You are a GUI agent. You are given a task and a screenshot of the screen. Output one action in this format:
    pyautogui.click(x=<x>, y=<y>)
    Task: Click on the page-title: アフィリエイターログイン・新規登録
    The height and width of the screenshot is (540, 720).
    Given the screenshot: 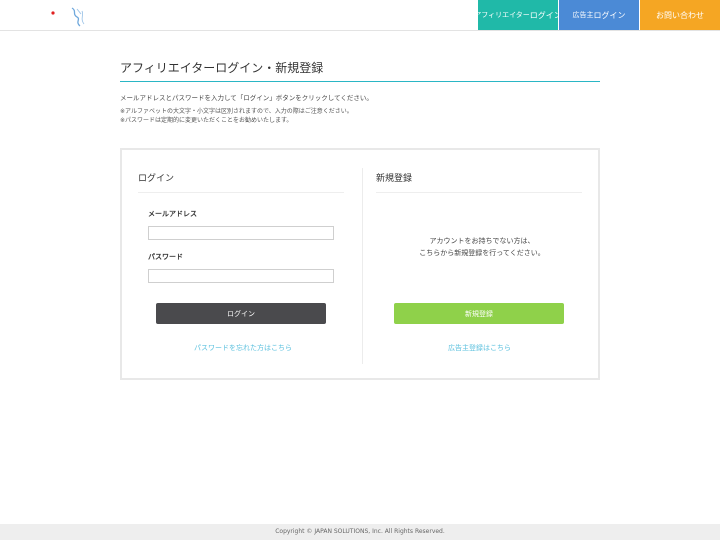 What is the action you would take?
    pyautogui.click(x=360, y=70)
    